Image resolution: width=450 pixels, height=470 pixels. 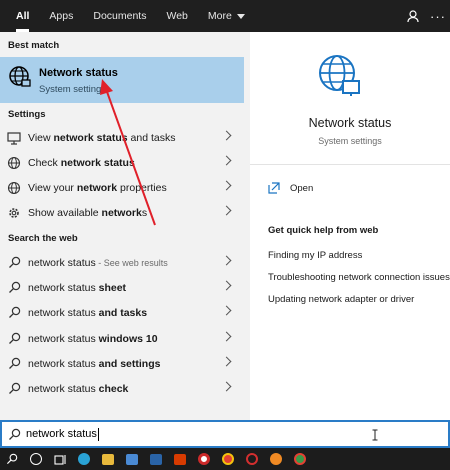 What do you see at coordinates (252, 459) in the screenshot?
I see `opera-icon` at bounding box center [252, 459].